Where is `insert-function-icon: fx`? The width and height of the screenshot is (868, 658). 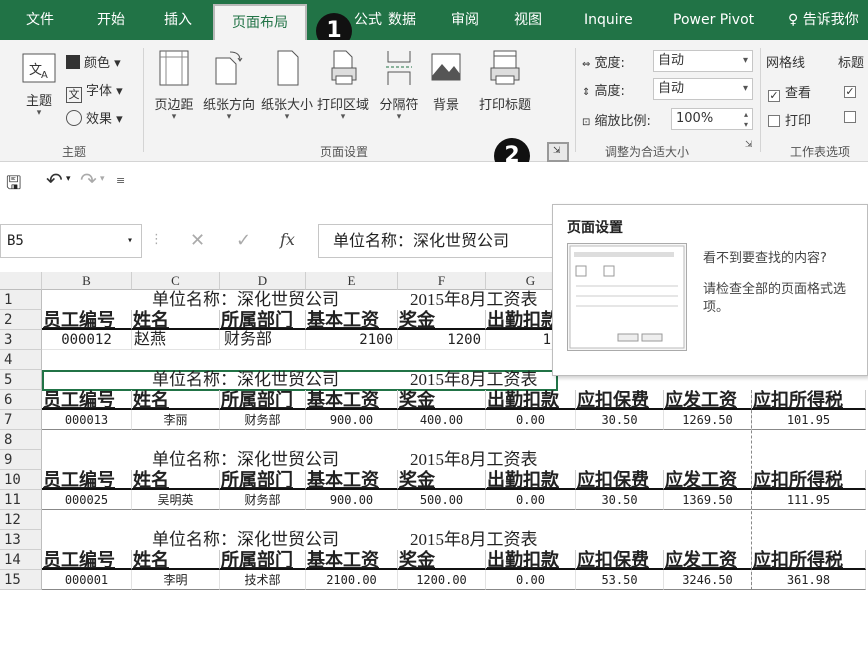
insert-function-icon: fx is located at coordinates (287, 239).